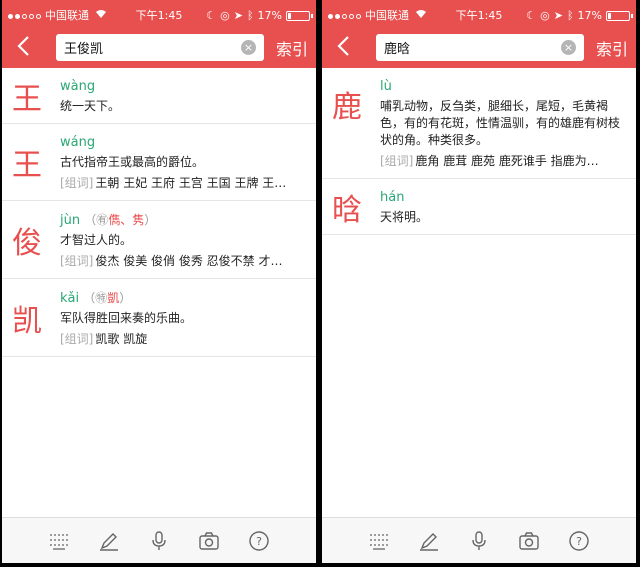 The image size is (640, 567). Describe the element at coordinates (347, 210) in the screenshot. I see `entry-char: 晗` at that location.